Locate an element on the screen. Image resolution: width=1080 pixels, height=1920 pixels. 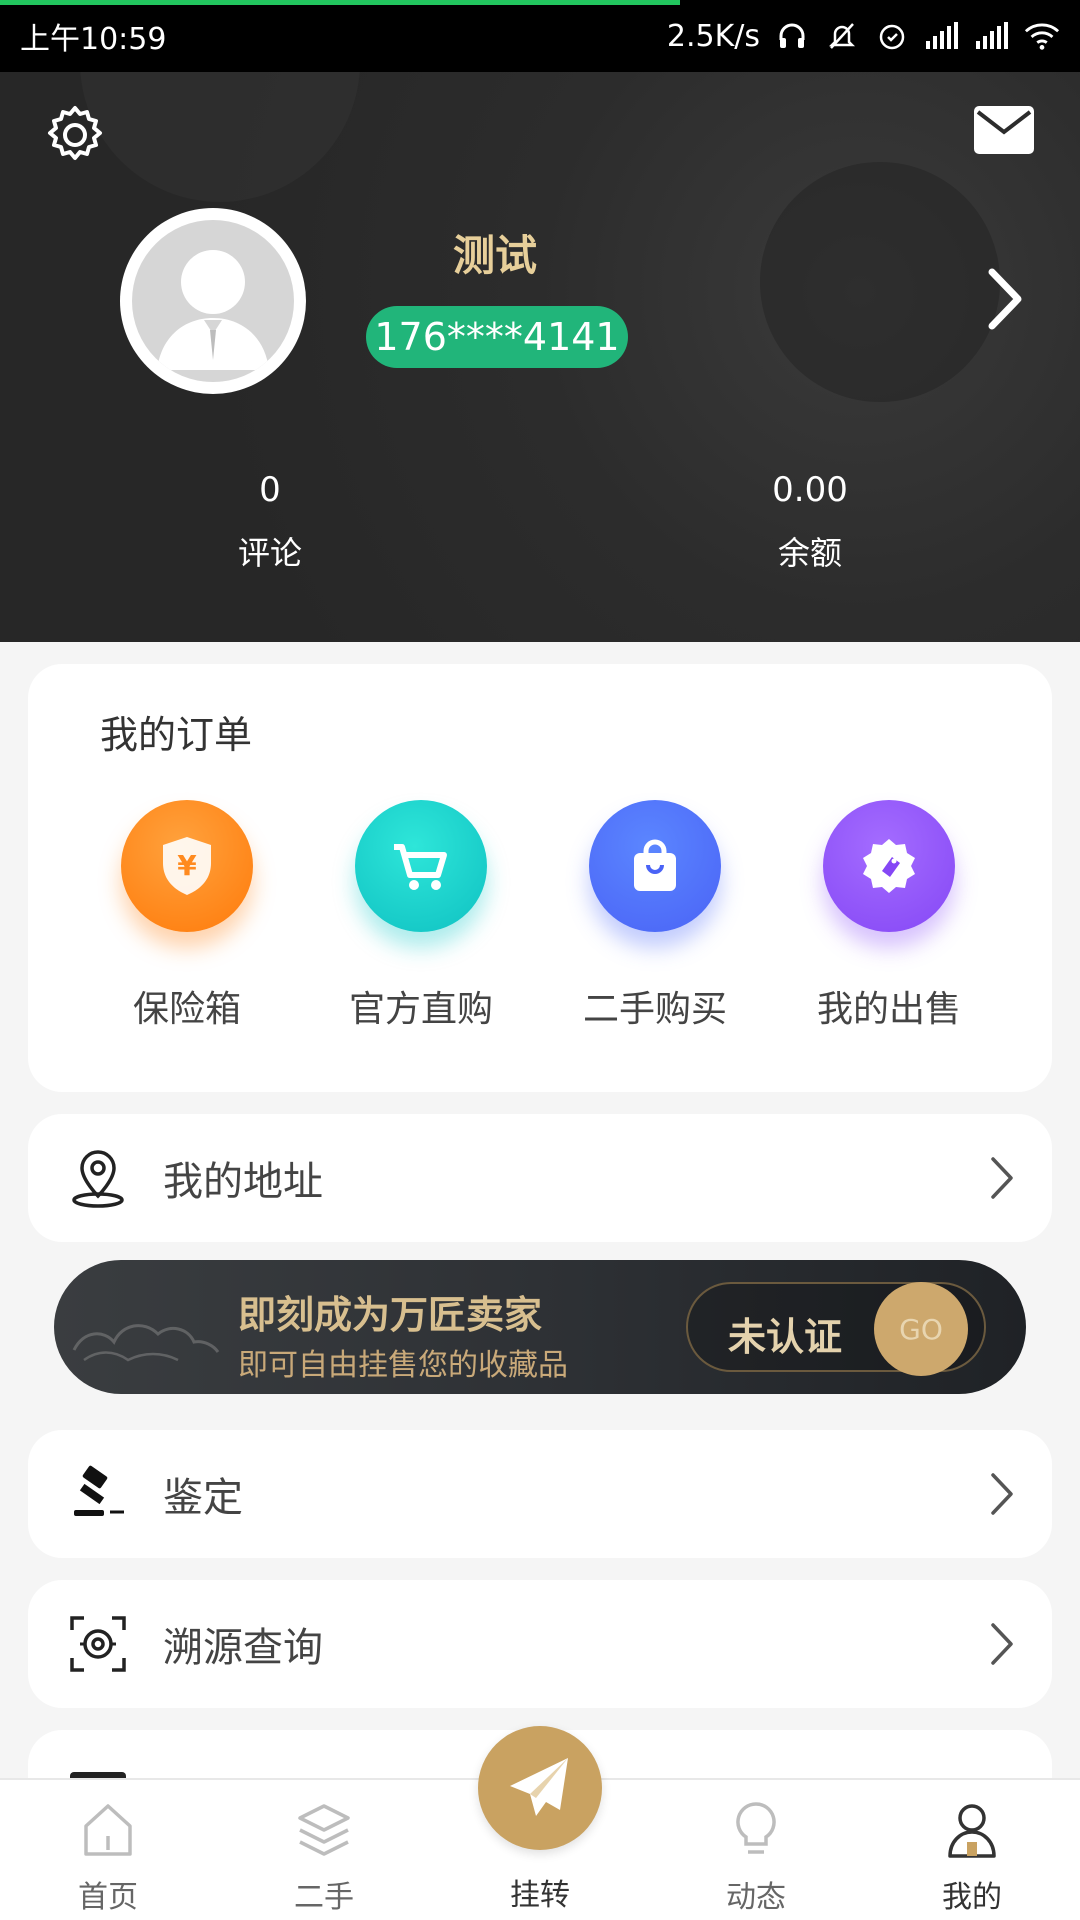
mute-bell-icon is located at coordinates (842, 36).